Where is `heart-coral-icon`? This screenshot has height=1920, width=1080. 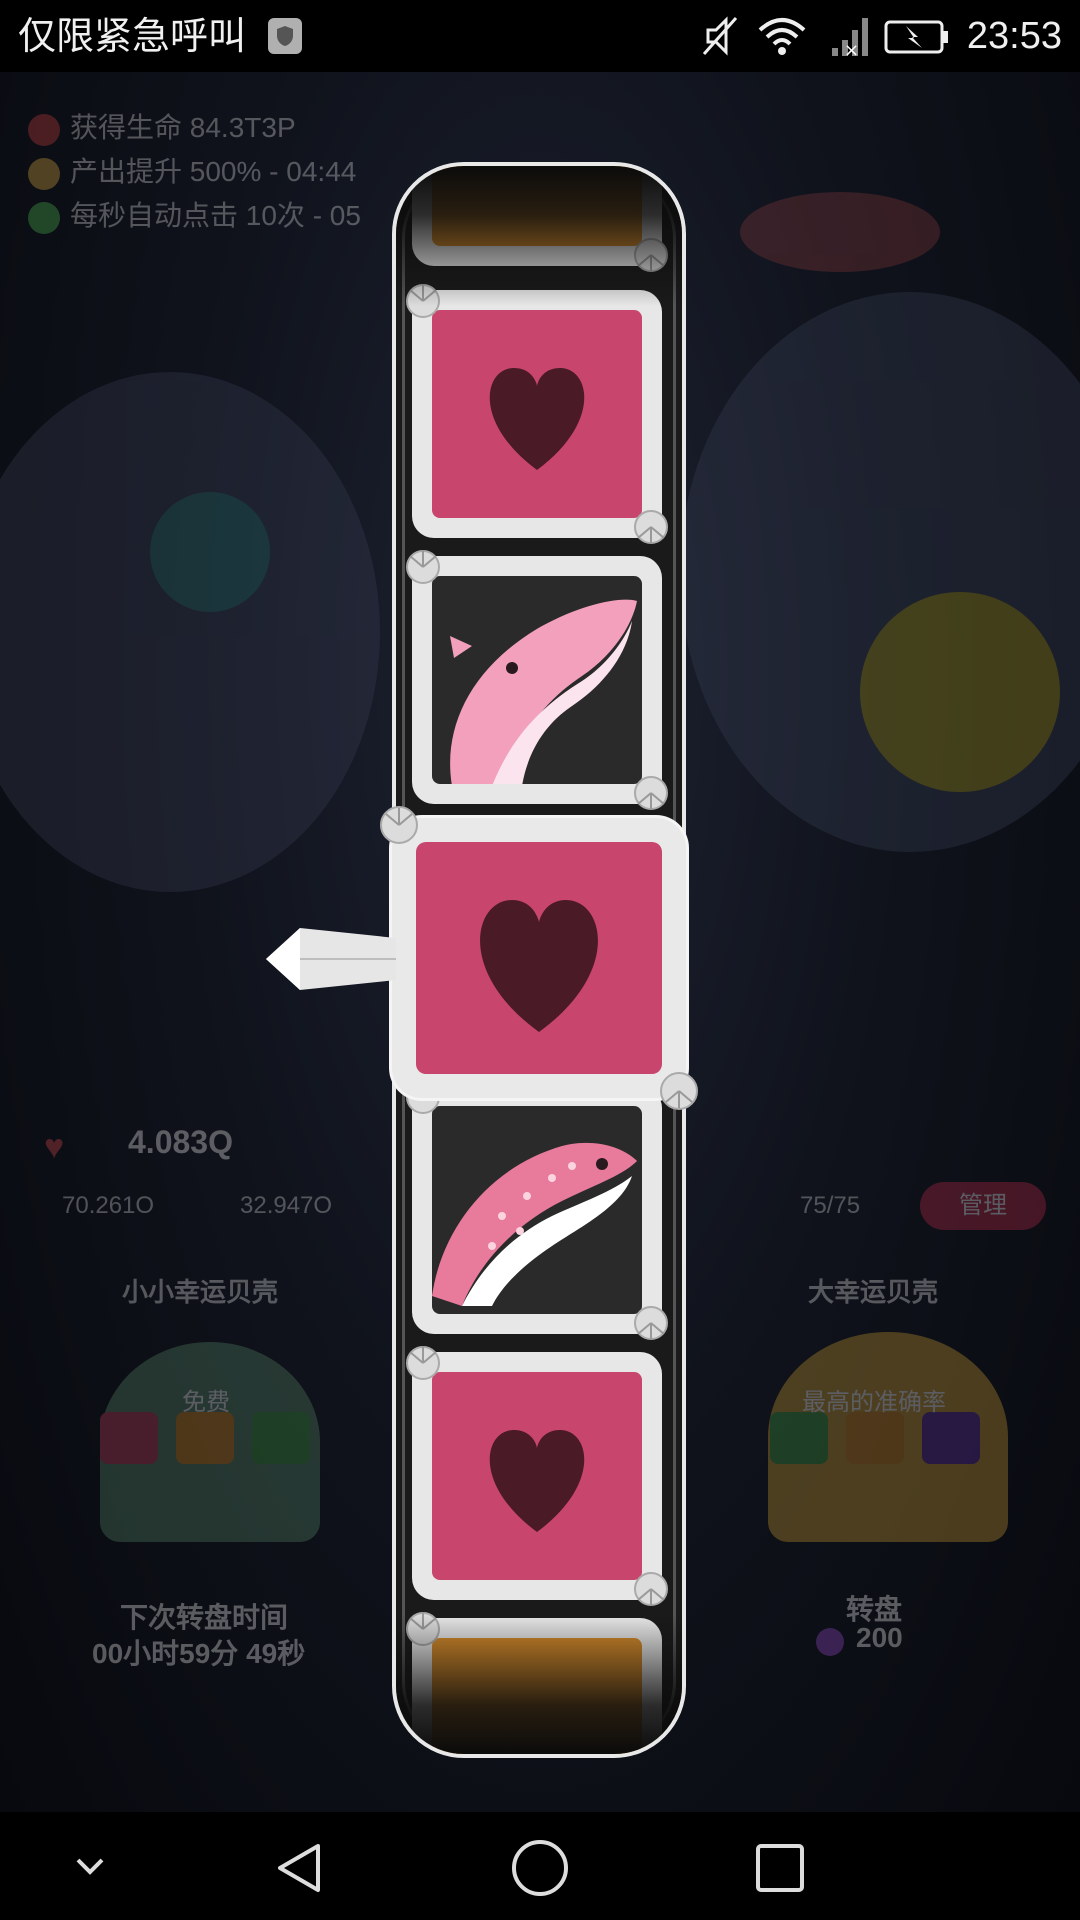
heart-coral-icon is located at coordinates (44, 129).